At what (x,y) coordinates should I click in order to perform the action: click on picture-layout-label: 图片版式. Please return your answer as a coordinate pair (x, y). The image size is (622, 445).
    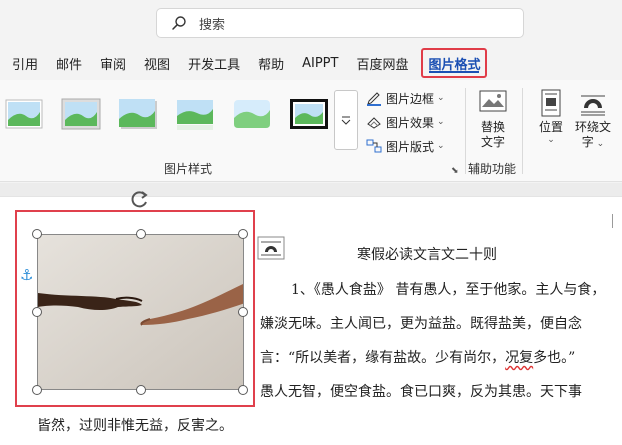
    Looking at the image, I should click on (410, 146).